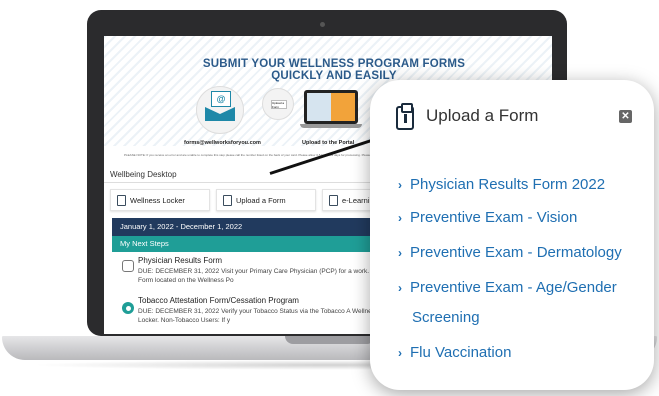 The image size is (659, 396). I want to click on mini-screen, so click(331, 107).